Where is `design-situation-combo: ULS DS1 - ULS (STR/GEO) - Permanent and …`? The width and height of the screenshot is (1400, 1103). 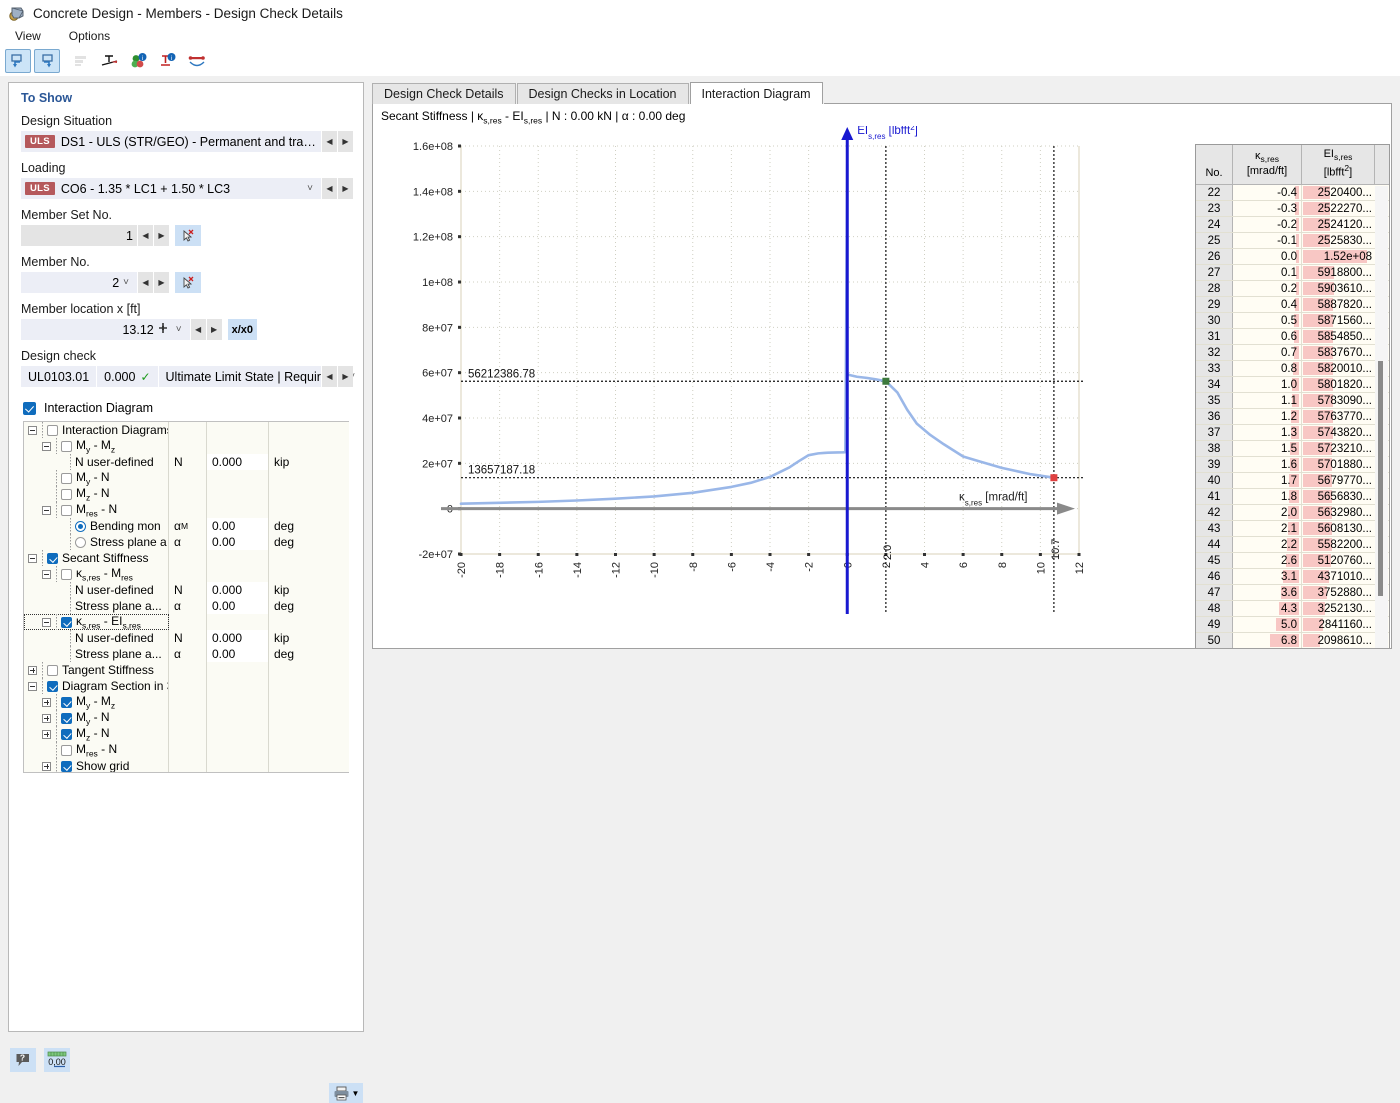 design-situation-combo: ULS DS1 - ULS (STR/GEO) - Permanent and … is located at coordinates (171, 141).